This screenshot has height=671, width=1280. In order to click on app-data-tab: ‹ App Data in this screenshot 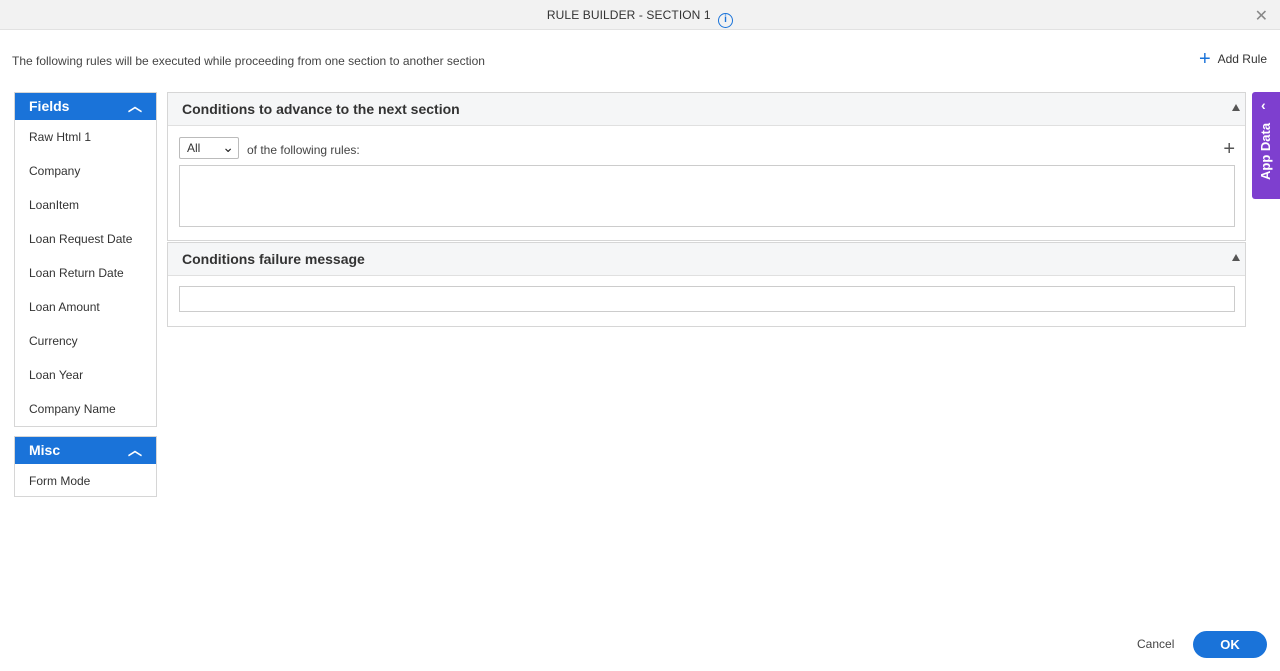, I will do `click(1266, 145)`.